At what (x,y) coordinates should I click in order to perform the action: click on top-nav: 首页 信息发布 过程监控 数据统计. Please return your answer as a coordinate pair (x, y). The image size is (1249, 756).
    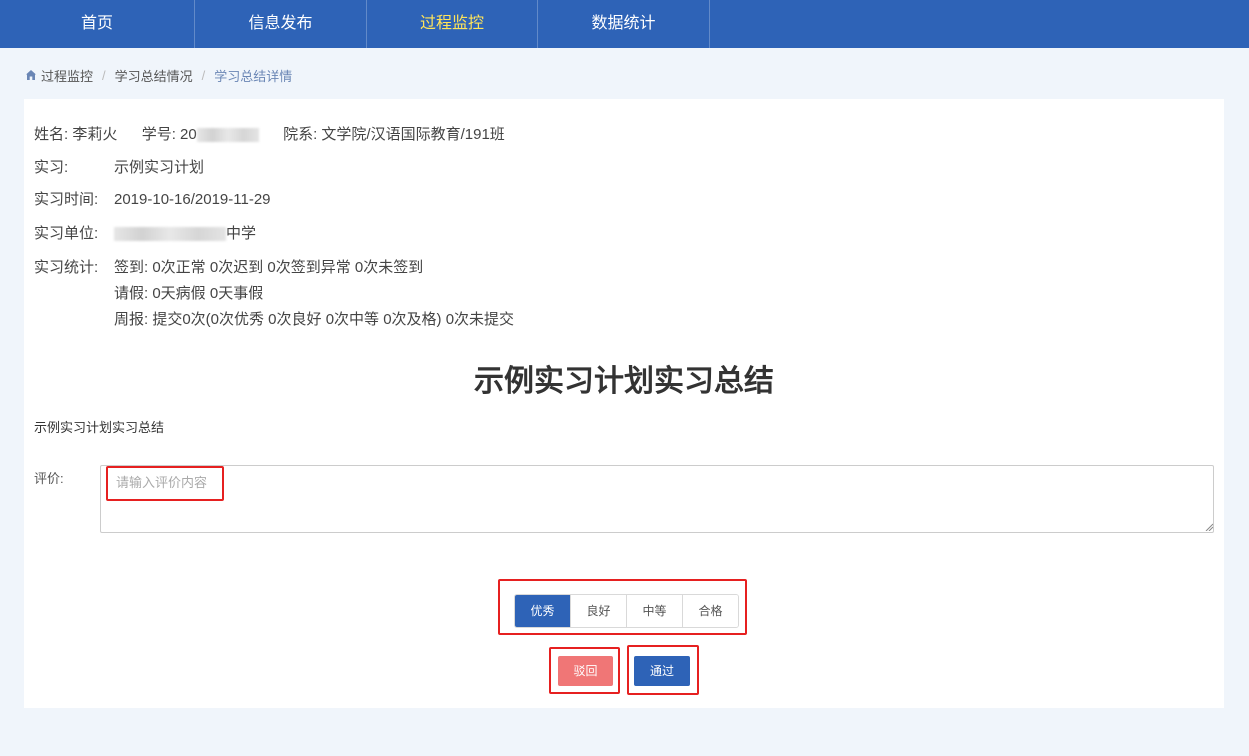
    Looking at the image, I should click on (624, 24).